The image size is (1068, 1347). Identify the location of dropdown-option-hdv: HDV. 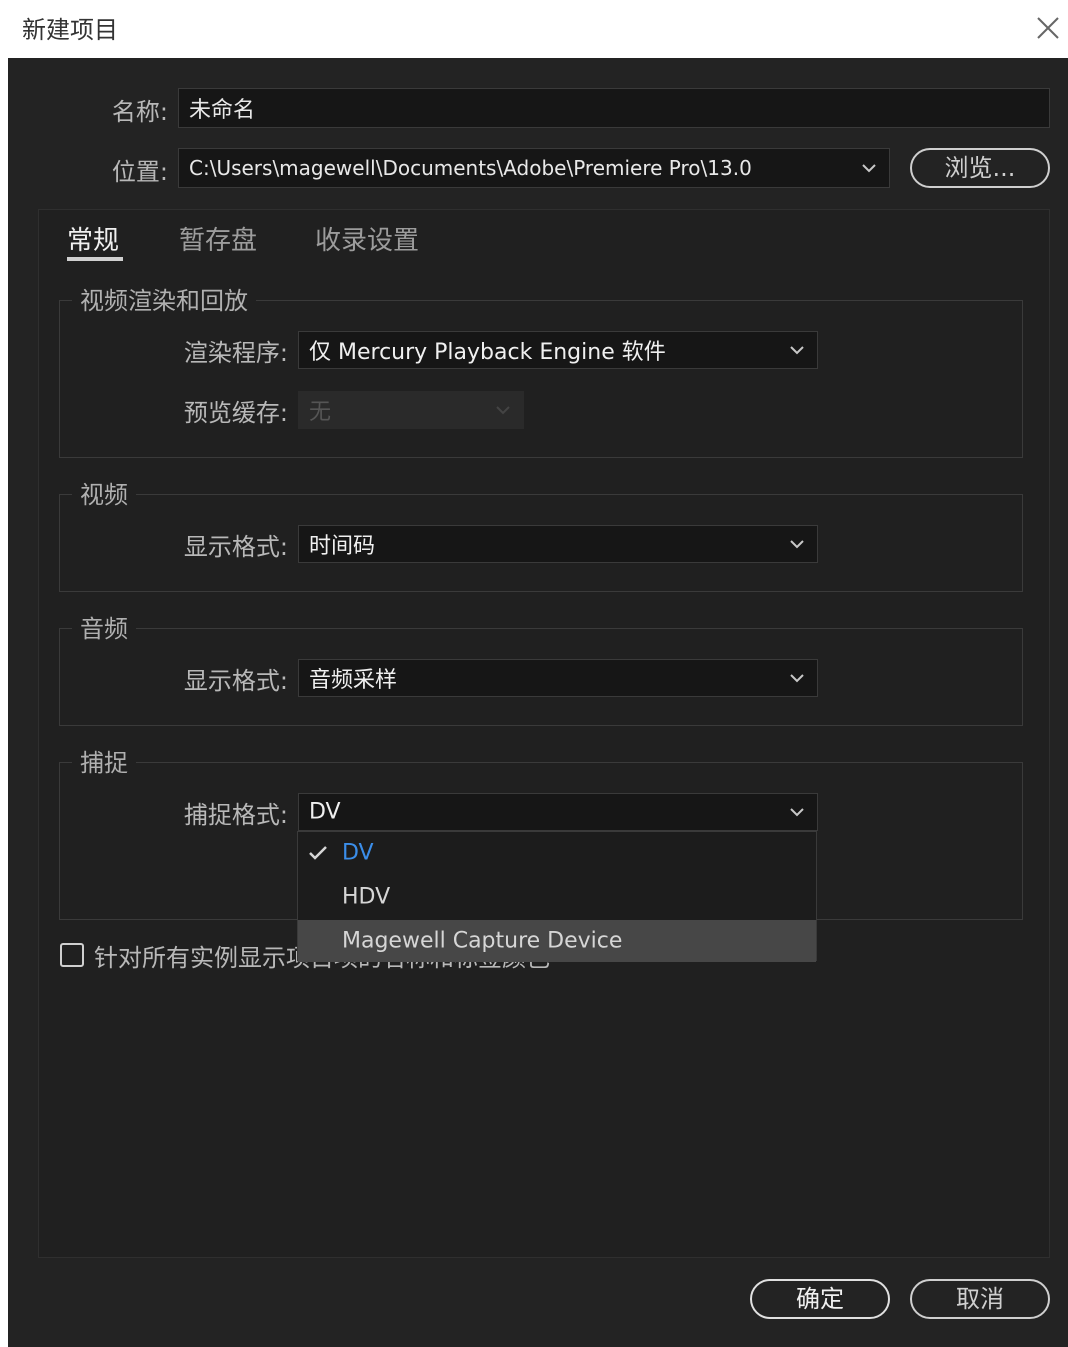
(557, 897).